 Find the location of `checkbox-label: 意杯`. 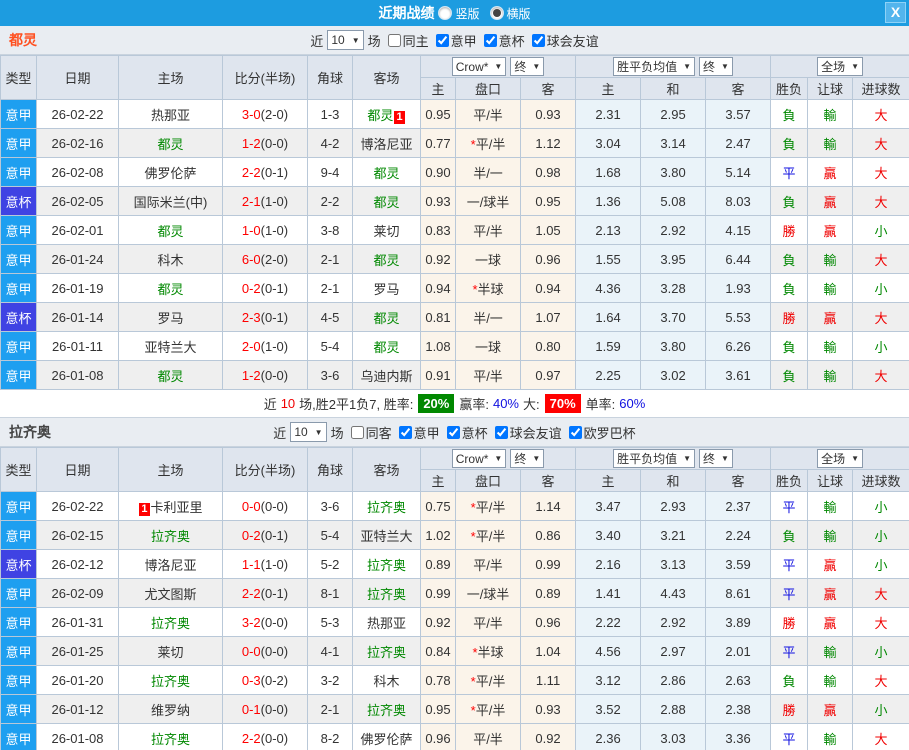

checkbox-label: 意杯 is located at coordinates (474, 433).